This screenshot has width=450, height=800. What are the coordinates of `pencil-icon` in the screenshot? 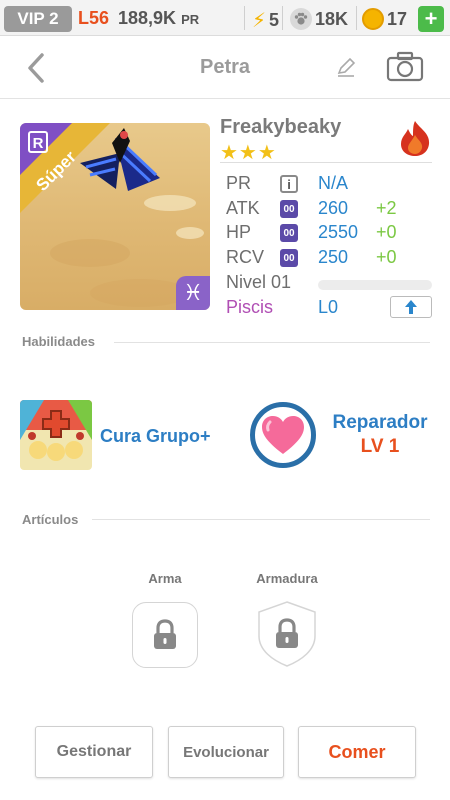 It's located at (346, 67).